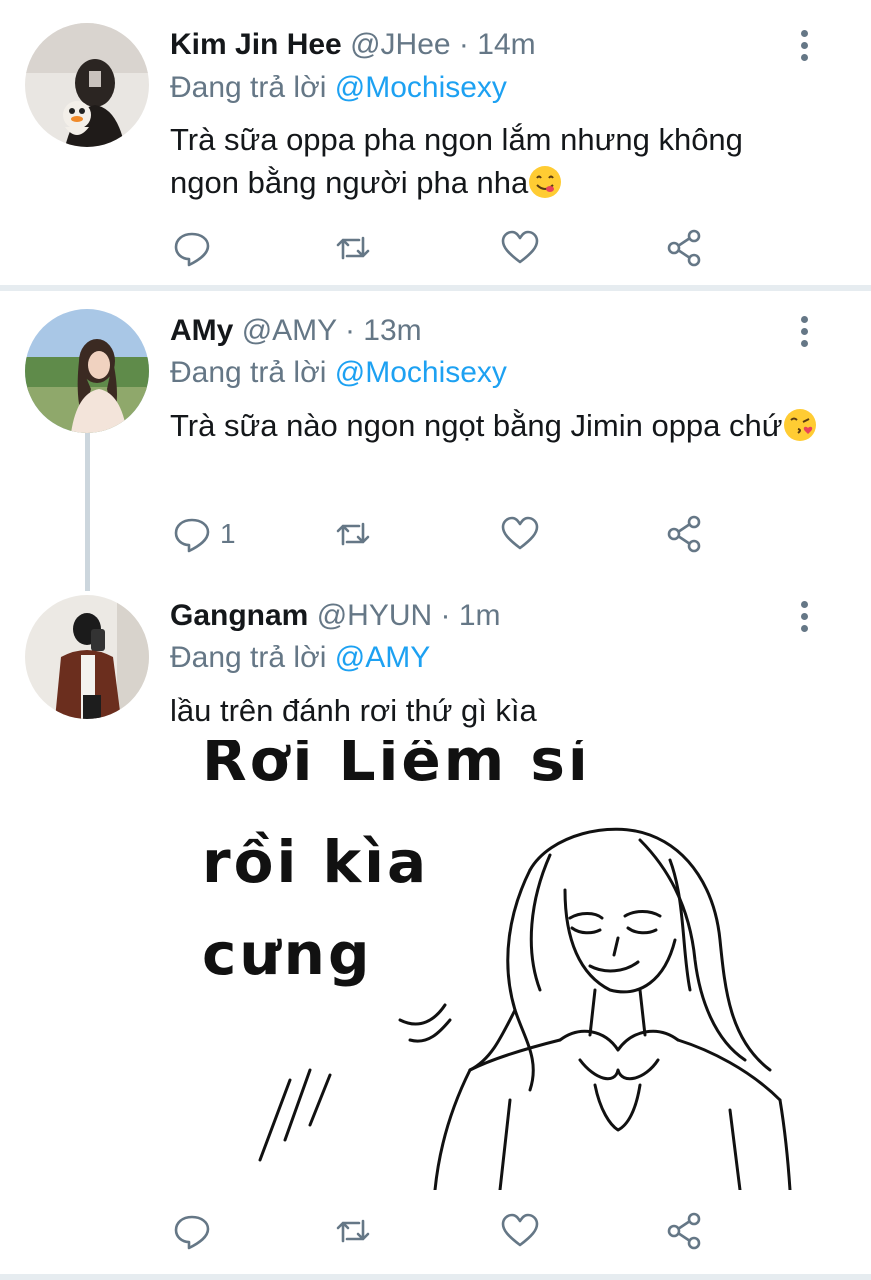 The width and height of the screenshot is (871, 1280). I want to click on timestamp: 1m, so click(480, 615).